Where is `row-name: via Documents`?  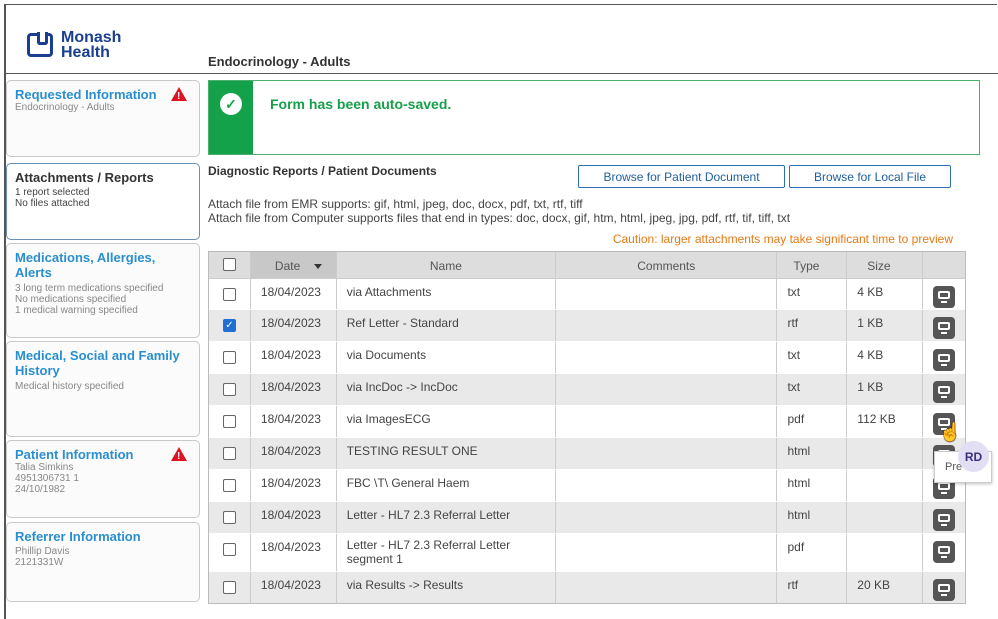
row-name: via Documents is located at coordinates (447, 357).